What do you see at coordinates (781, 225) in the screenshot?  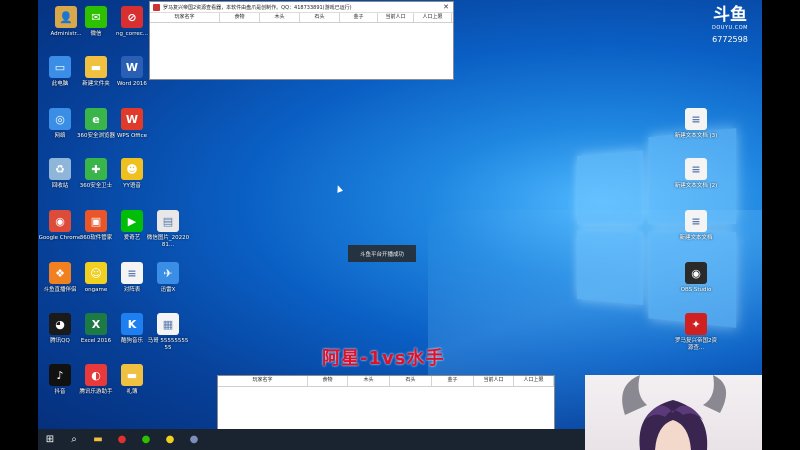 I see `right-letterbox` at bounding box center [781, 225].